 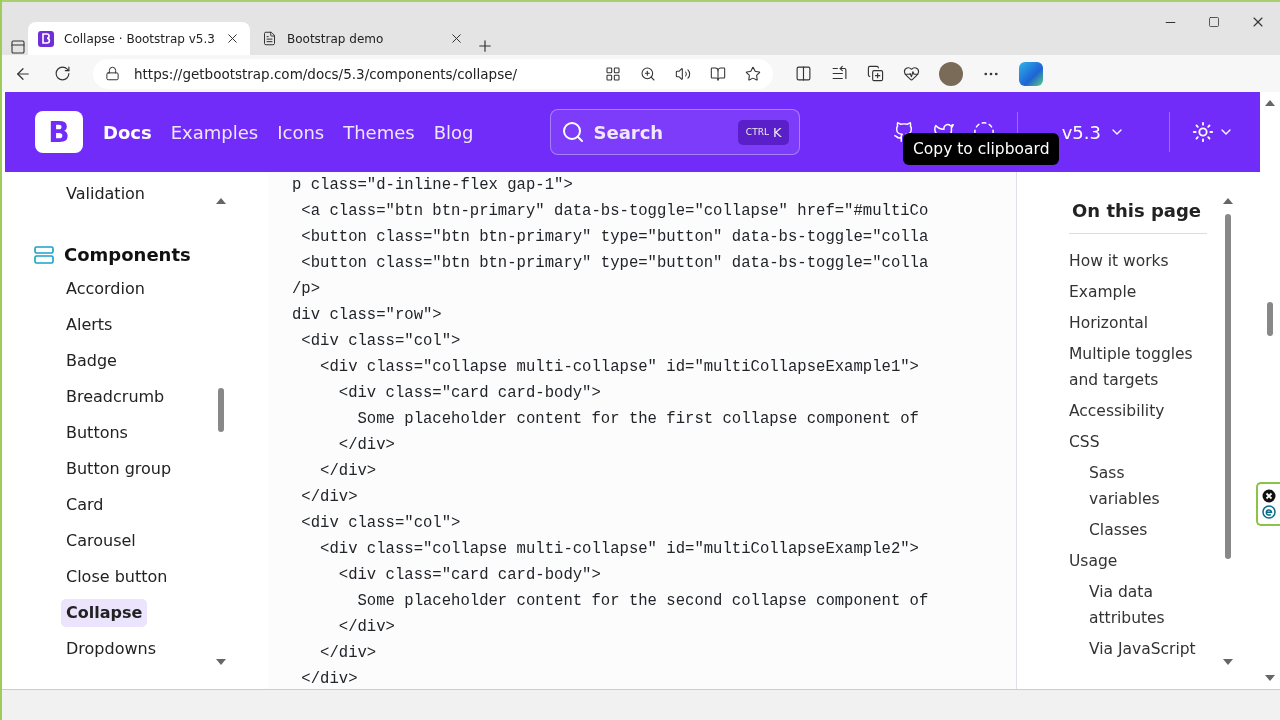 What do you see at coordinates (643, 601) in the screenshot?
I see `code-line: Some placeholder content for the second collapse component of` at bounding box center [643, 601].